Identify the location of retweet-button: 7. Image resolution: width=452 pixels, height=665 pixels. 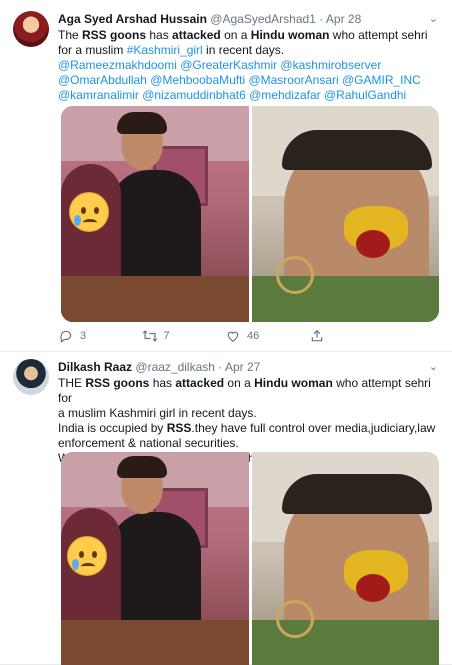
(184, 336).